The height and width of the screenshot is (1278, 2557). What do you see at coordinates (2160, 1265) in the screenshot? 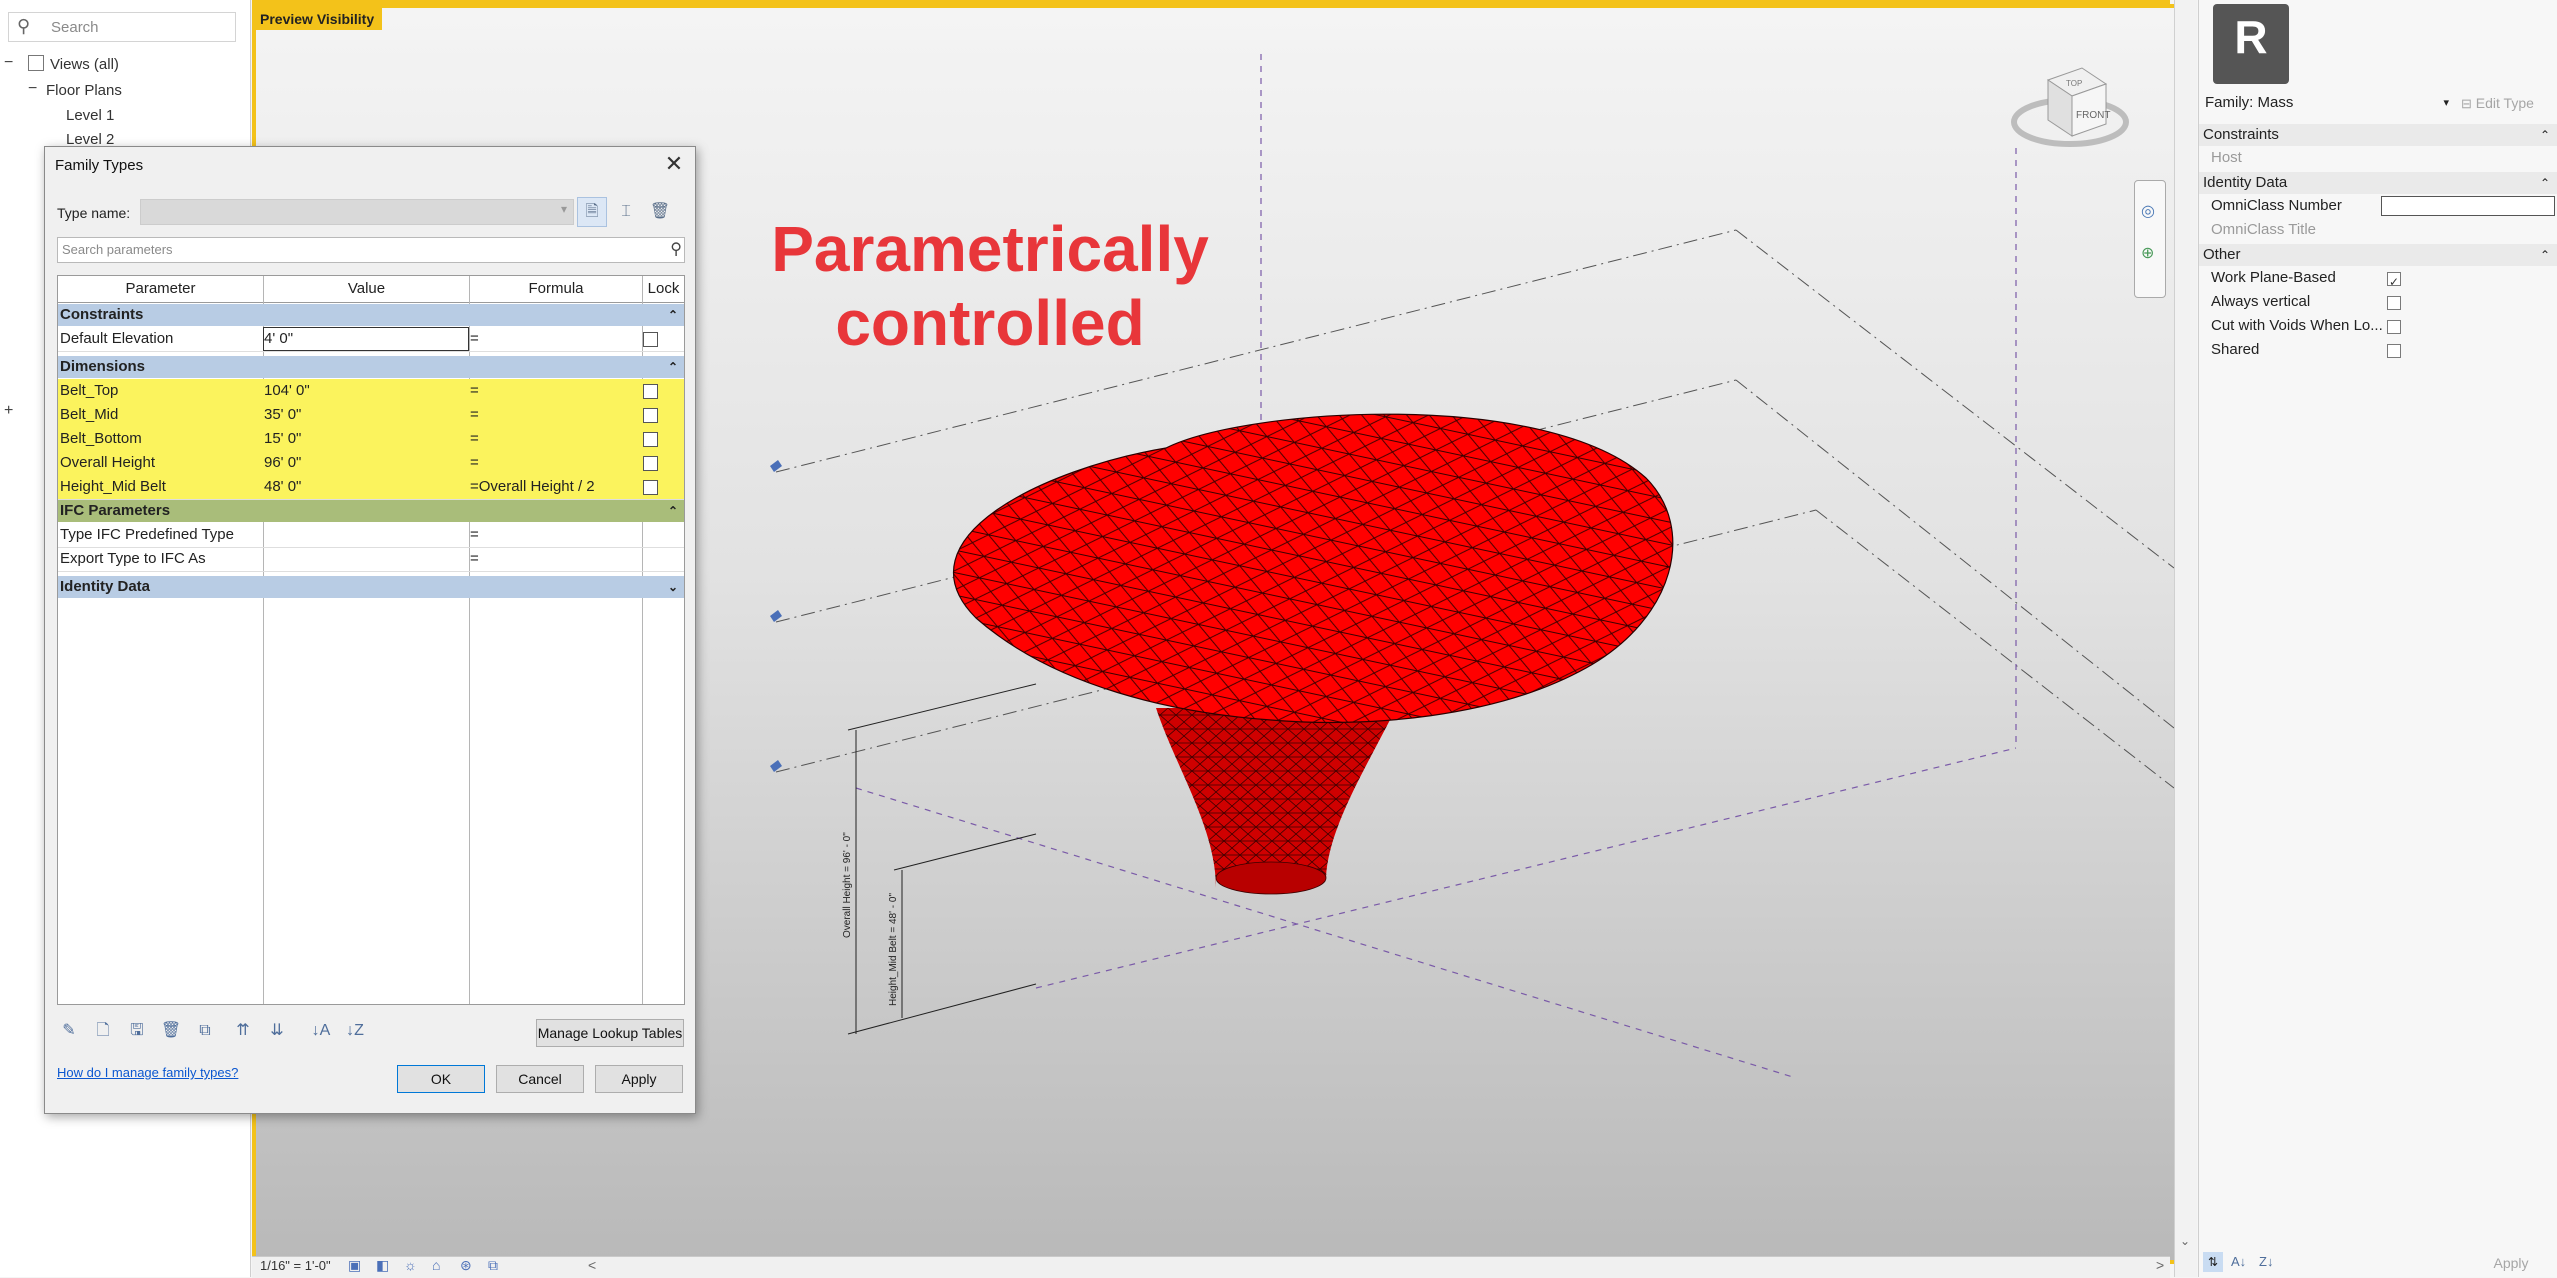
I see `scroll-right-icon: >` at bounding box center [2160, 1265].